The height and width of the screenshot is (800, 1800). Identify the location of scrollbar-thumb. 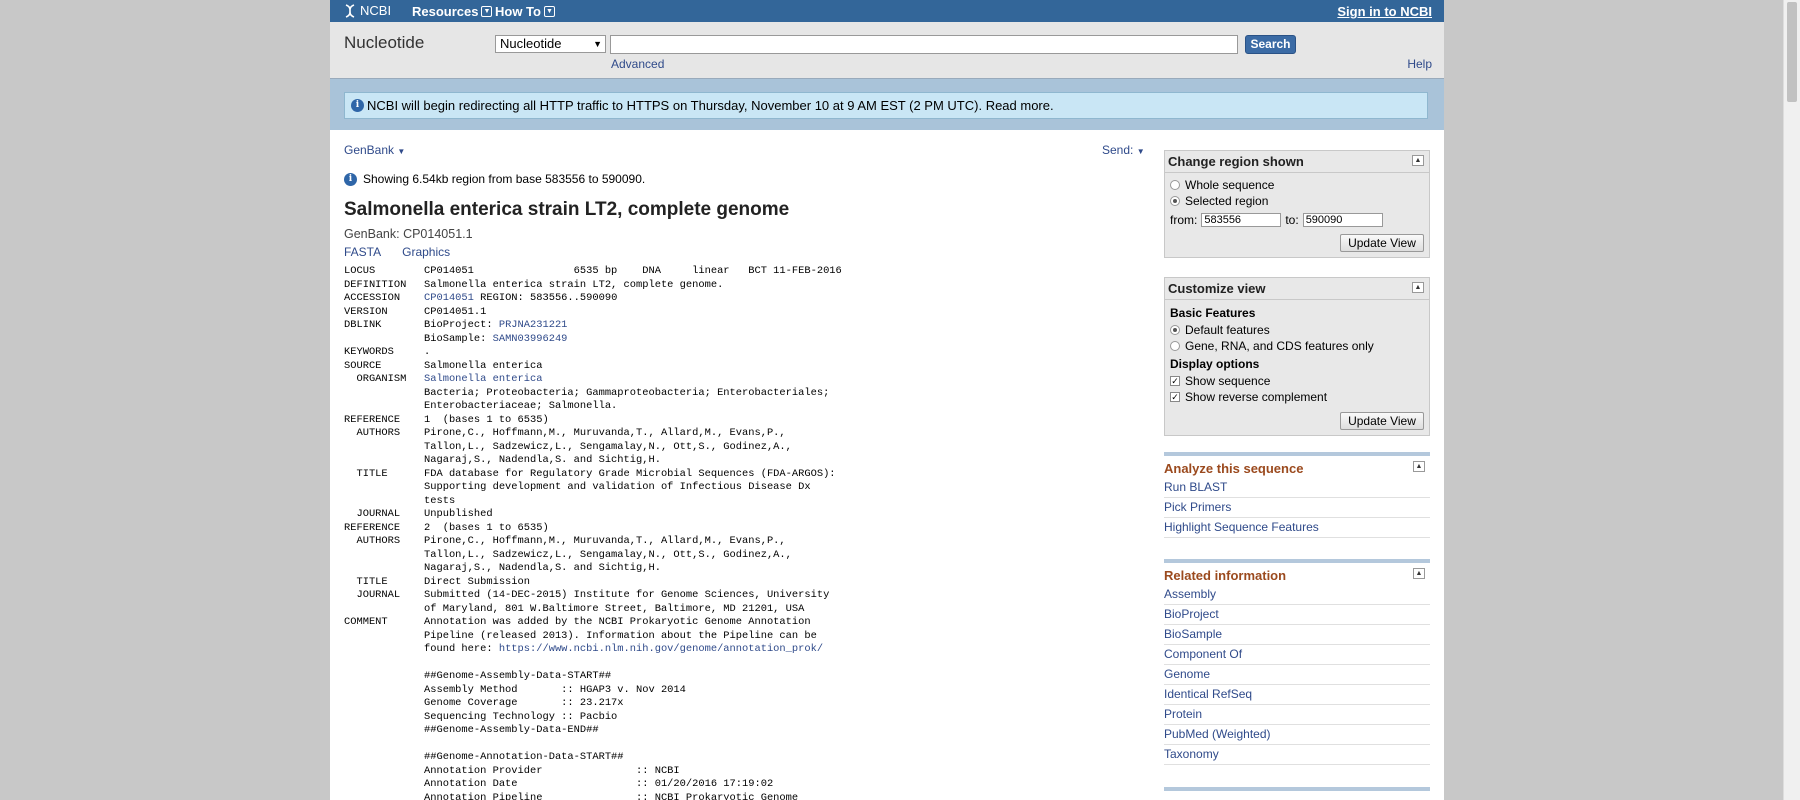
(1792, 52).